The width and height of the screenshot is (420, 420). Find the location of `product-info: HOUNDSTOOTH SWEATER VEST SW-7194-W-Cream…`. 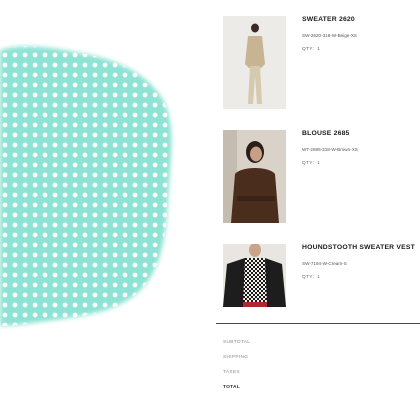

product-info: HOUNDSTOOTH SWEATER VEST SW-7194-W-Cream… is located at coordinates (361, 262).